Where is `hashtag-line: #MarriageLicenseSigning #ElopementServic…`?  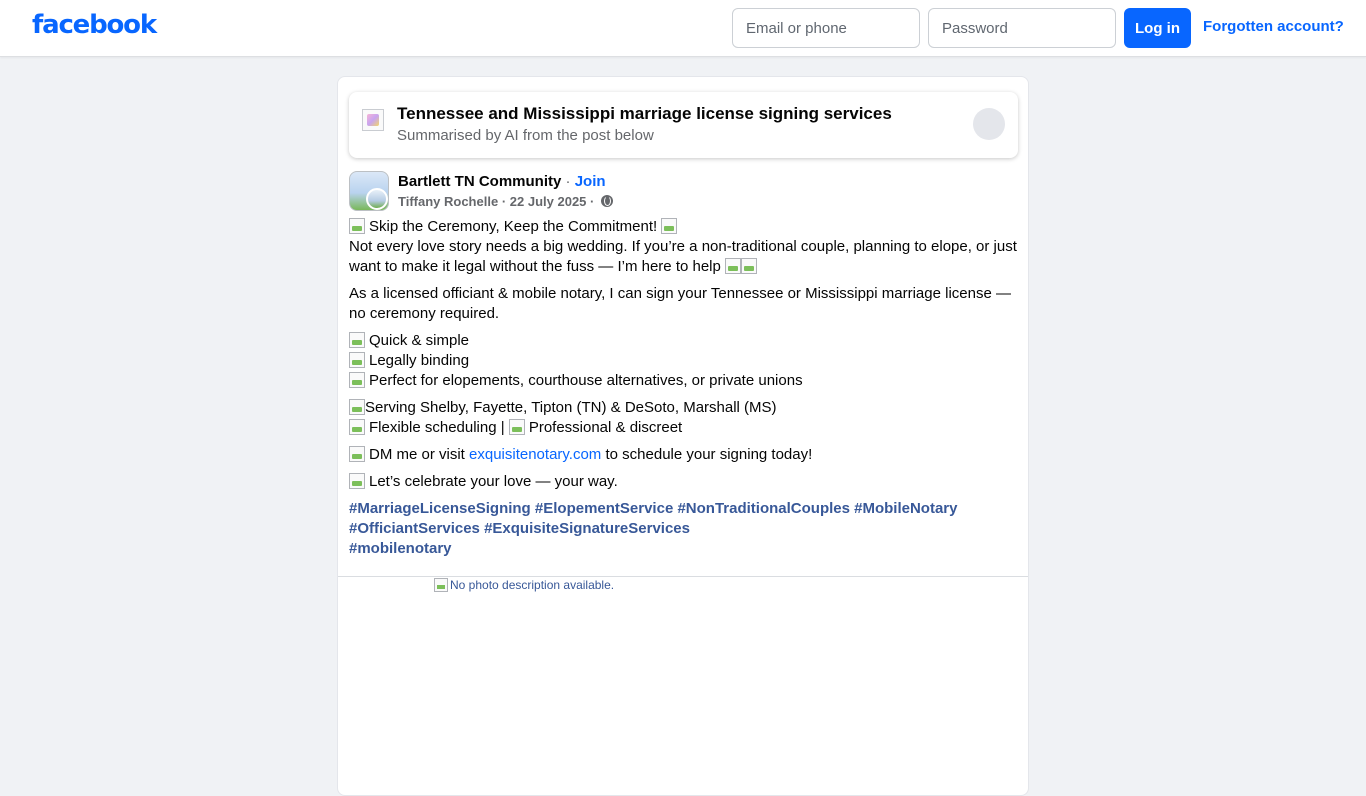 hashtag-line: #MarriageLicenseSigning #ElopementServic… is located at coordinates (684, 509).